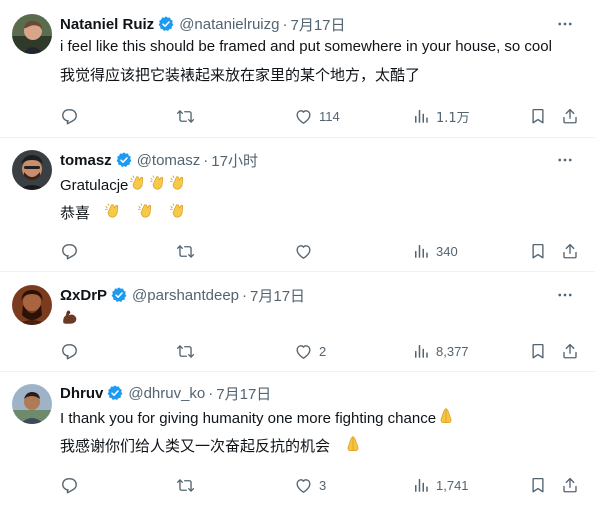  Describe the element at coordinates (83, 295) in the screenshot. I see `display-name: ΩxDrP` at that location.